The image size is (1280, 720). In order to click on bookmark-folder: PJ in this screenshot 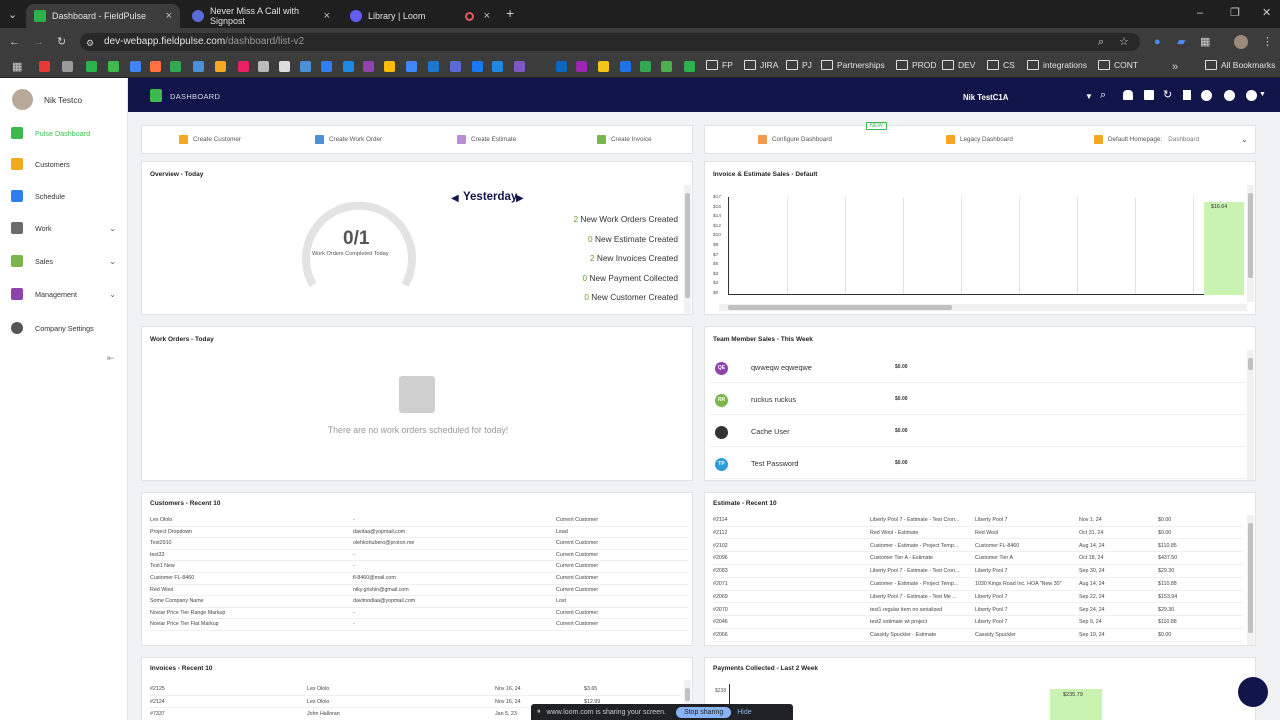, I will do `click(799, 65)`.